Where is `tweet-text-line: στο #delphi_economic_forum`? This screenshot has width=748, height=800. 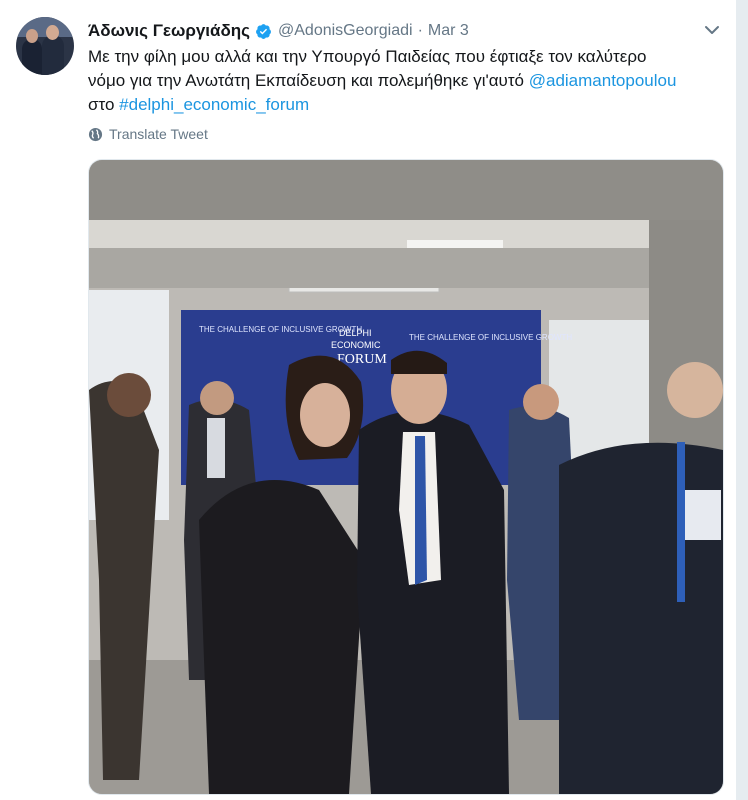 tweet-text-line: στο #delphi_economic_forum is located at coordinates (408, 105).